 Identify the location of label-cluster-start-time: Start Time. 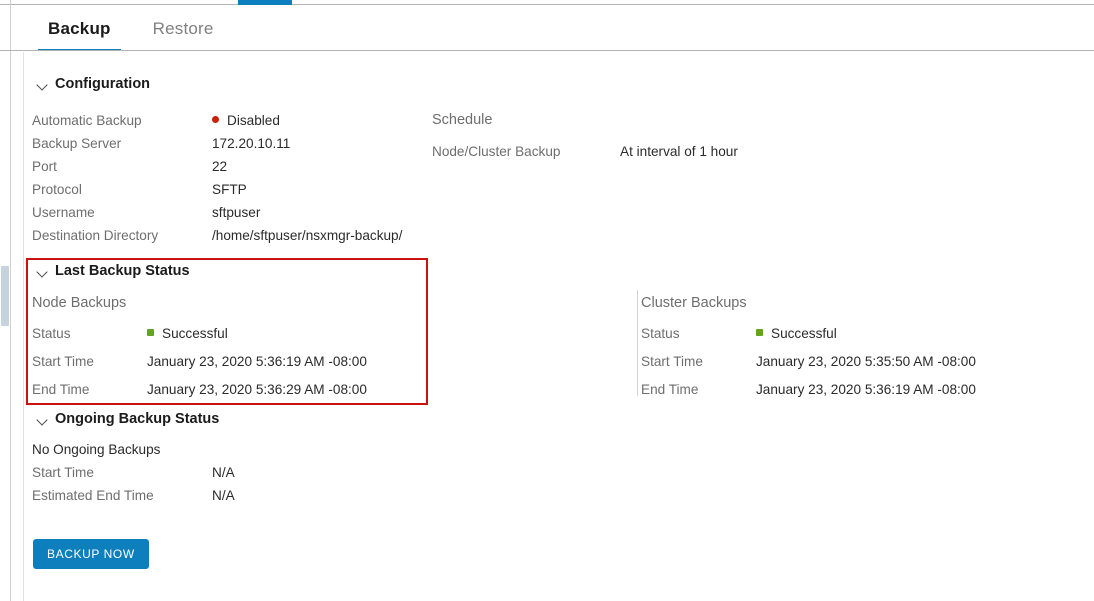
(672, 361).